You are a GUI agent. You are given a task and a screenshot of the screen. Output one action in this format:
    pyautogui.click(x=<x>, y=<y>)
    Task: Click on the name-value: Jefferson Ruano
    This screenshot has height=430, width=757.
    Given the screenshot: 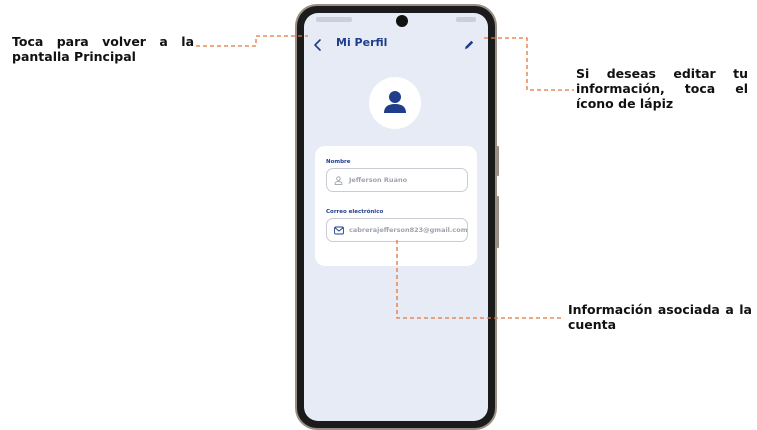 What is the action you would take?
    pyautogui.click(x=378, y=180)
    